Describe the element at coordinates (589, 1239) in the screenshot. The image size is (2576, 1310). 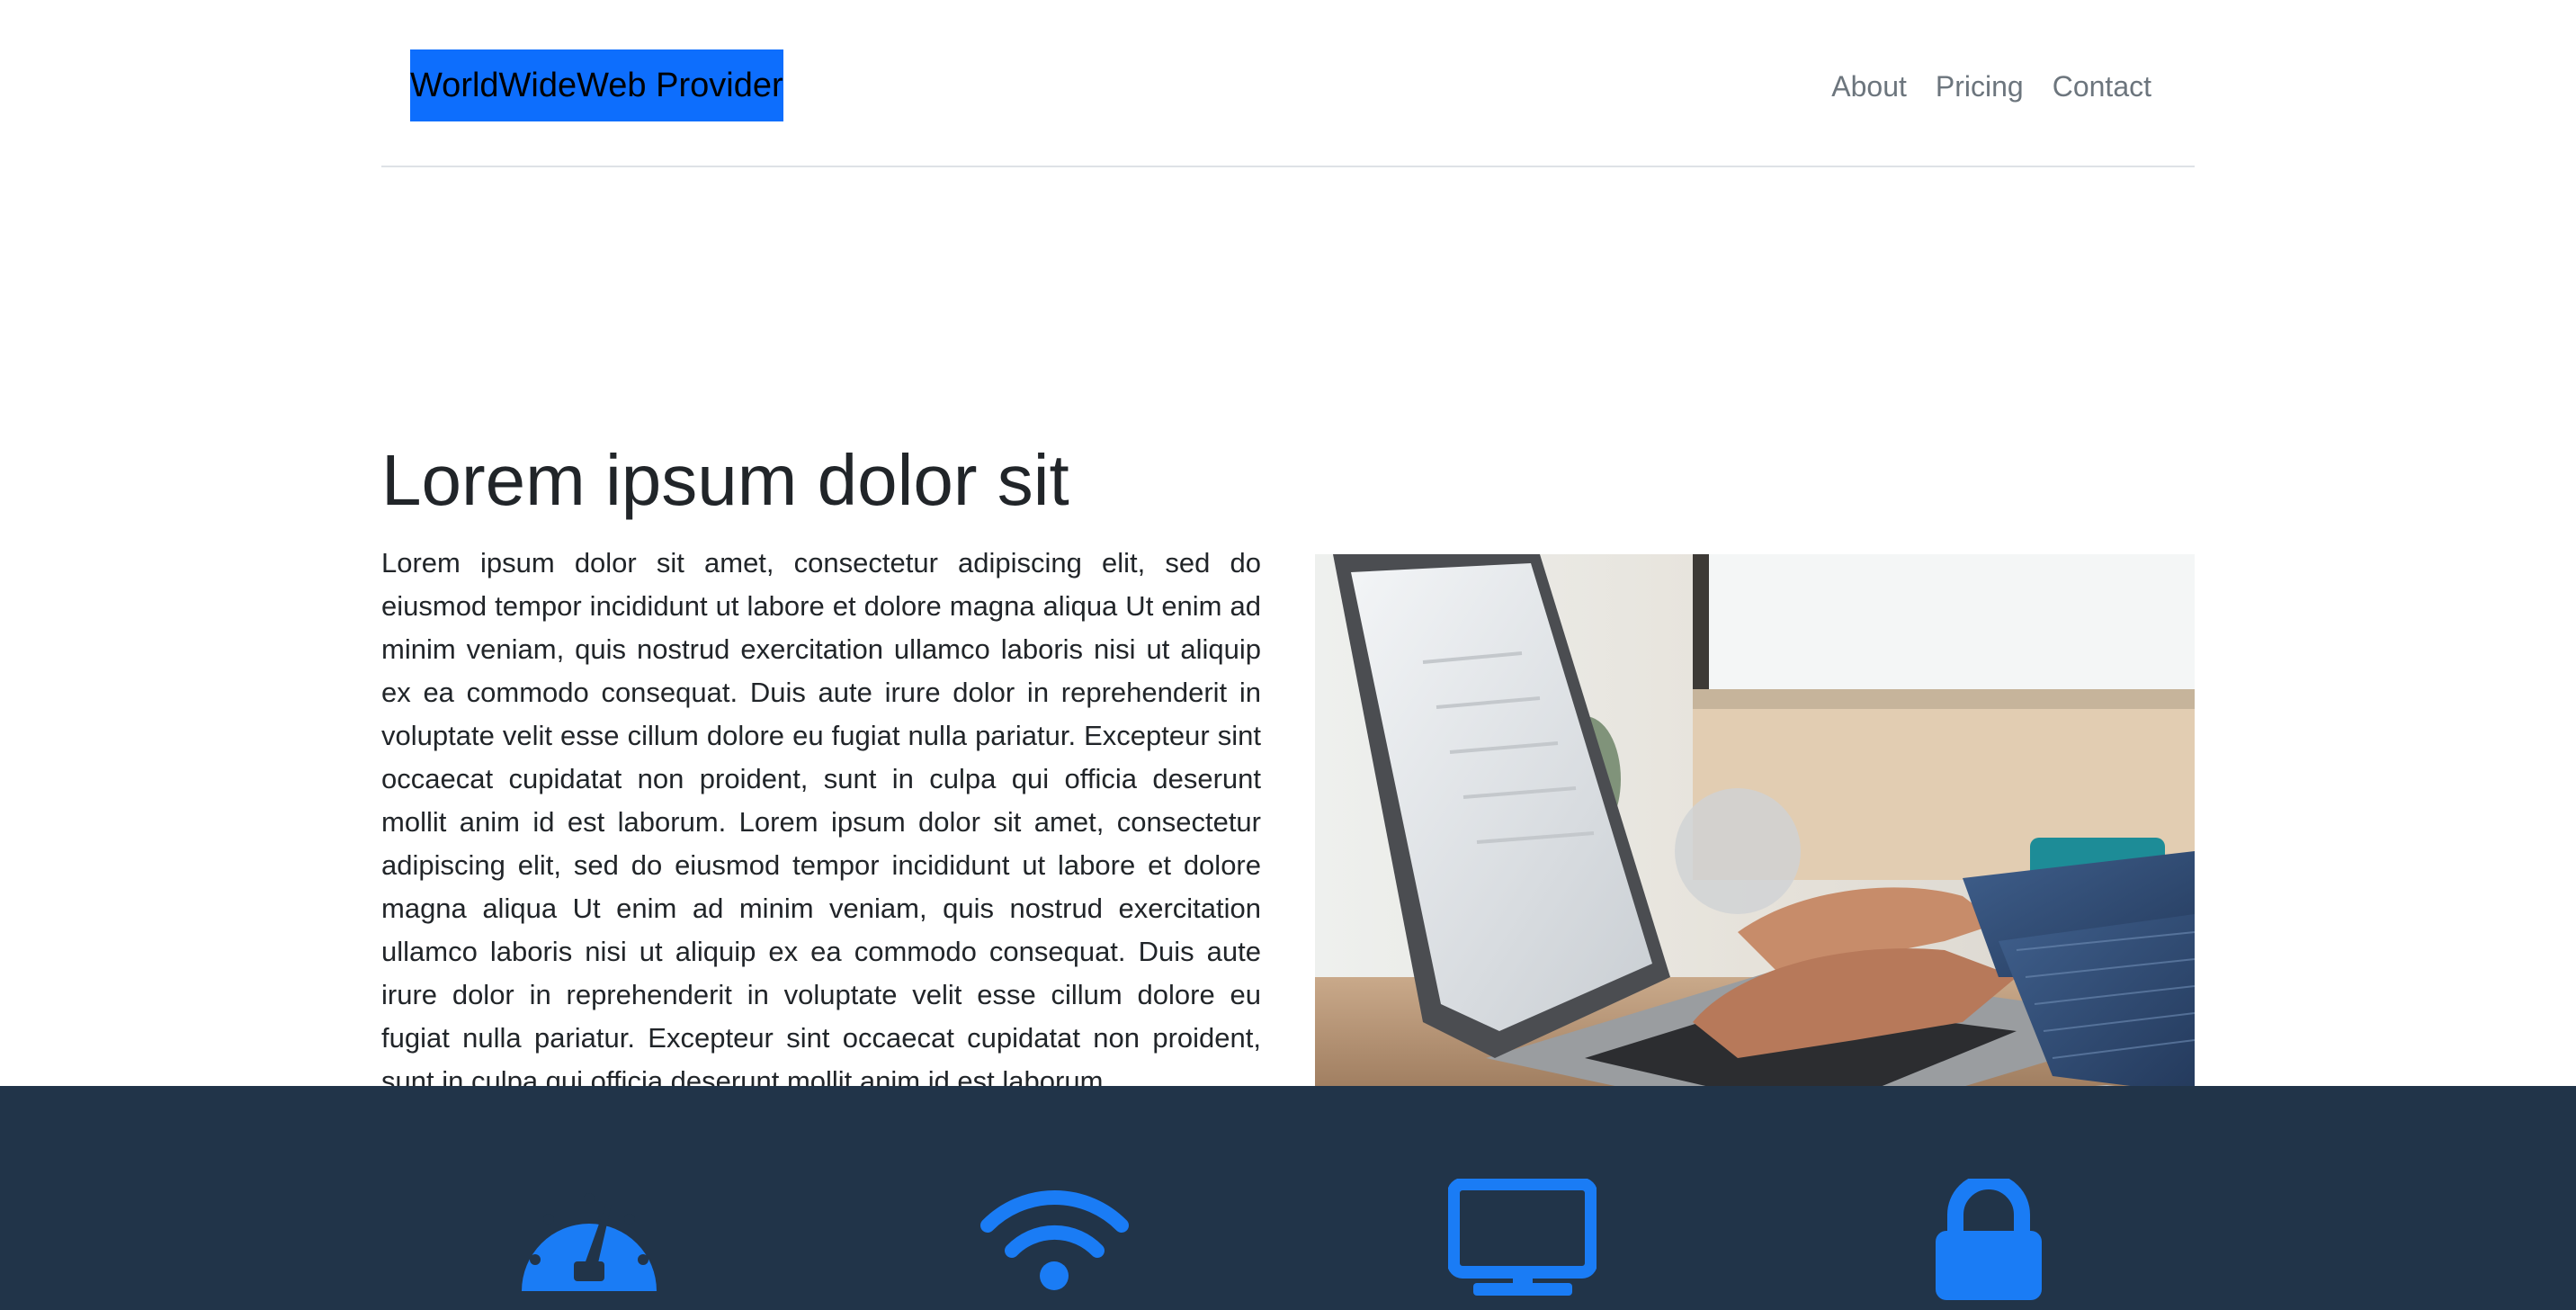
I see `speedometer-icon` at that location.